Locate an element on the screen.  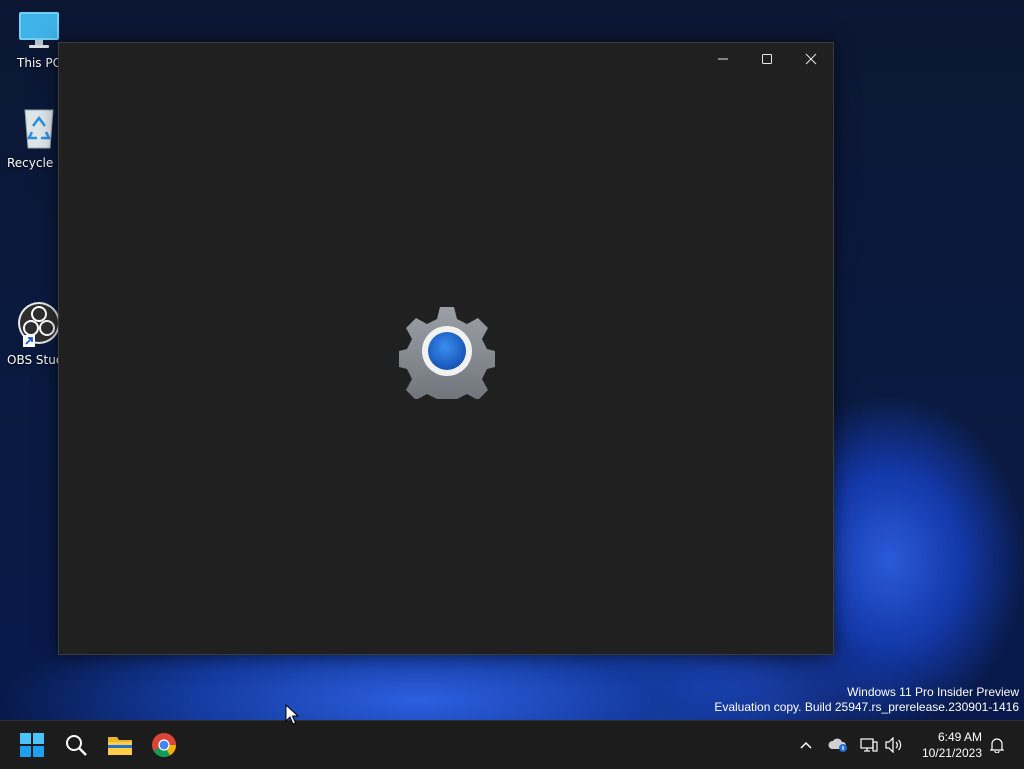
clock-time: 6:49 AM is located at coordinates (959, 737).